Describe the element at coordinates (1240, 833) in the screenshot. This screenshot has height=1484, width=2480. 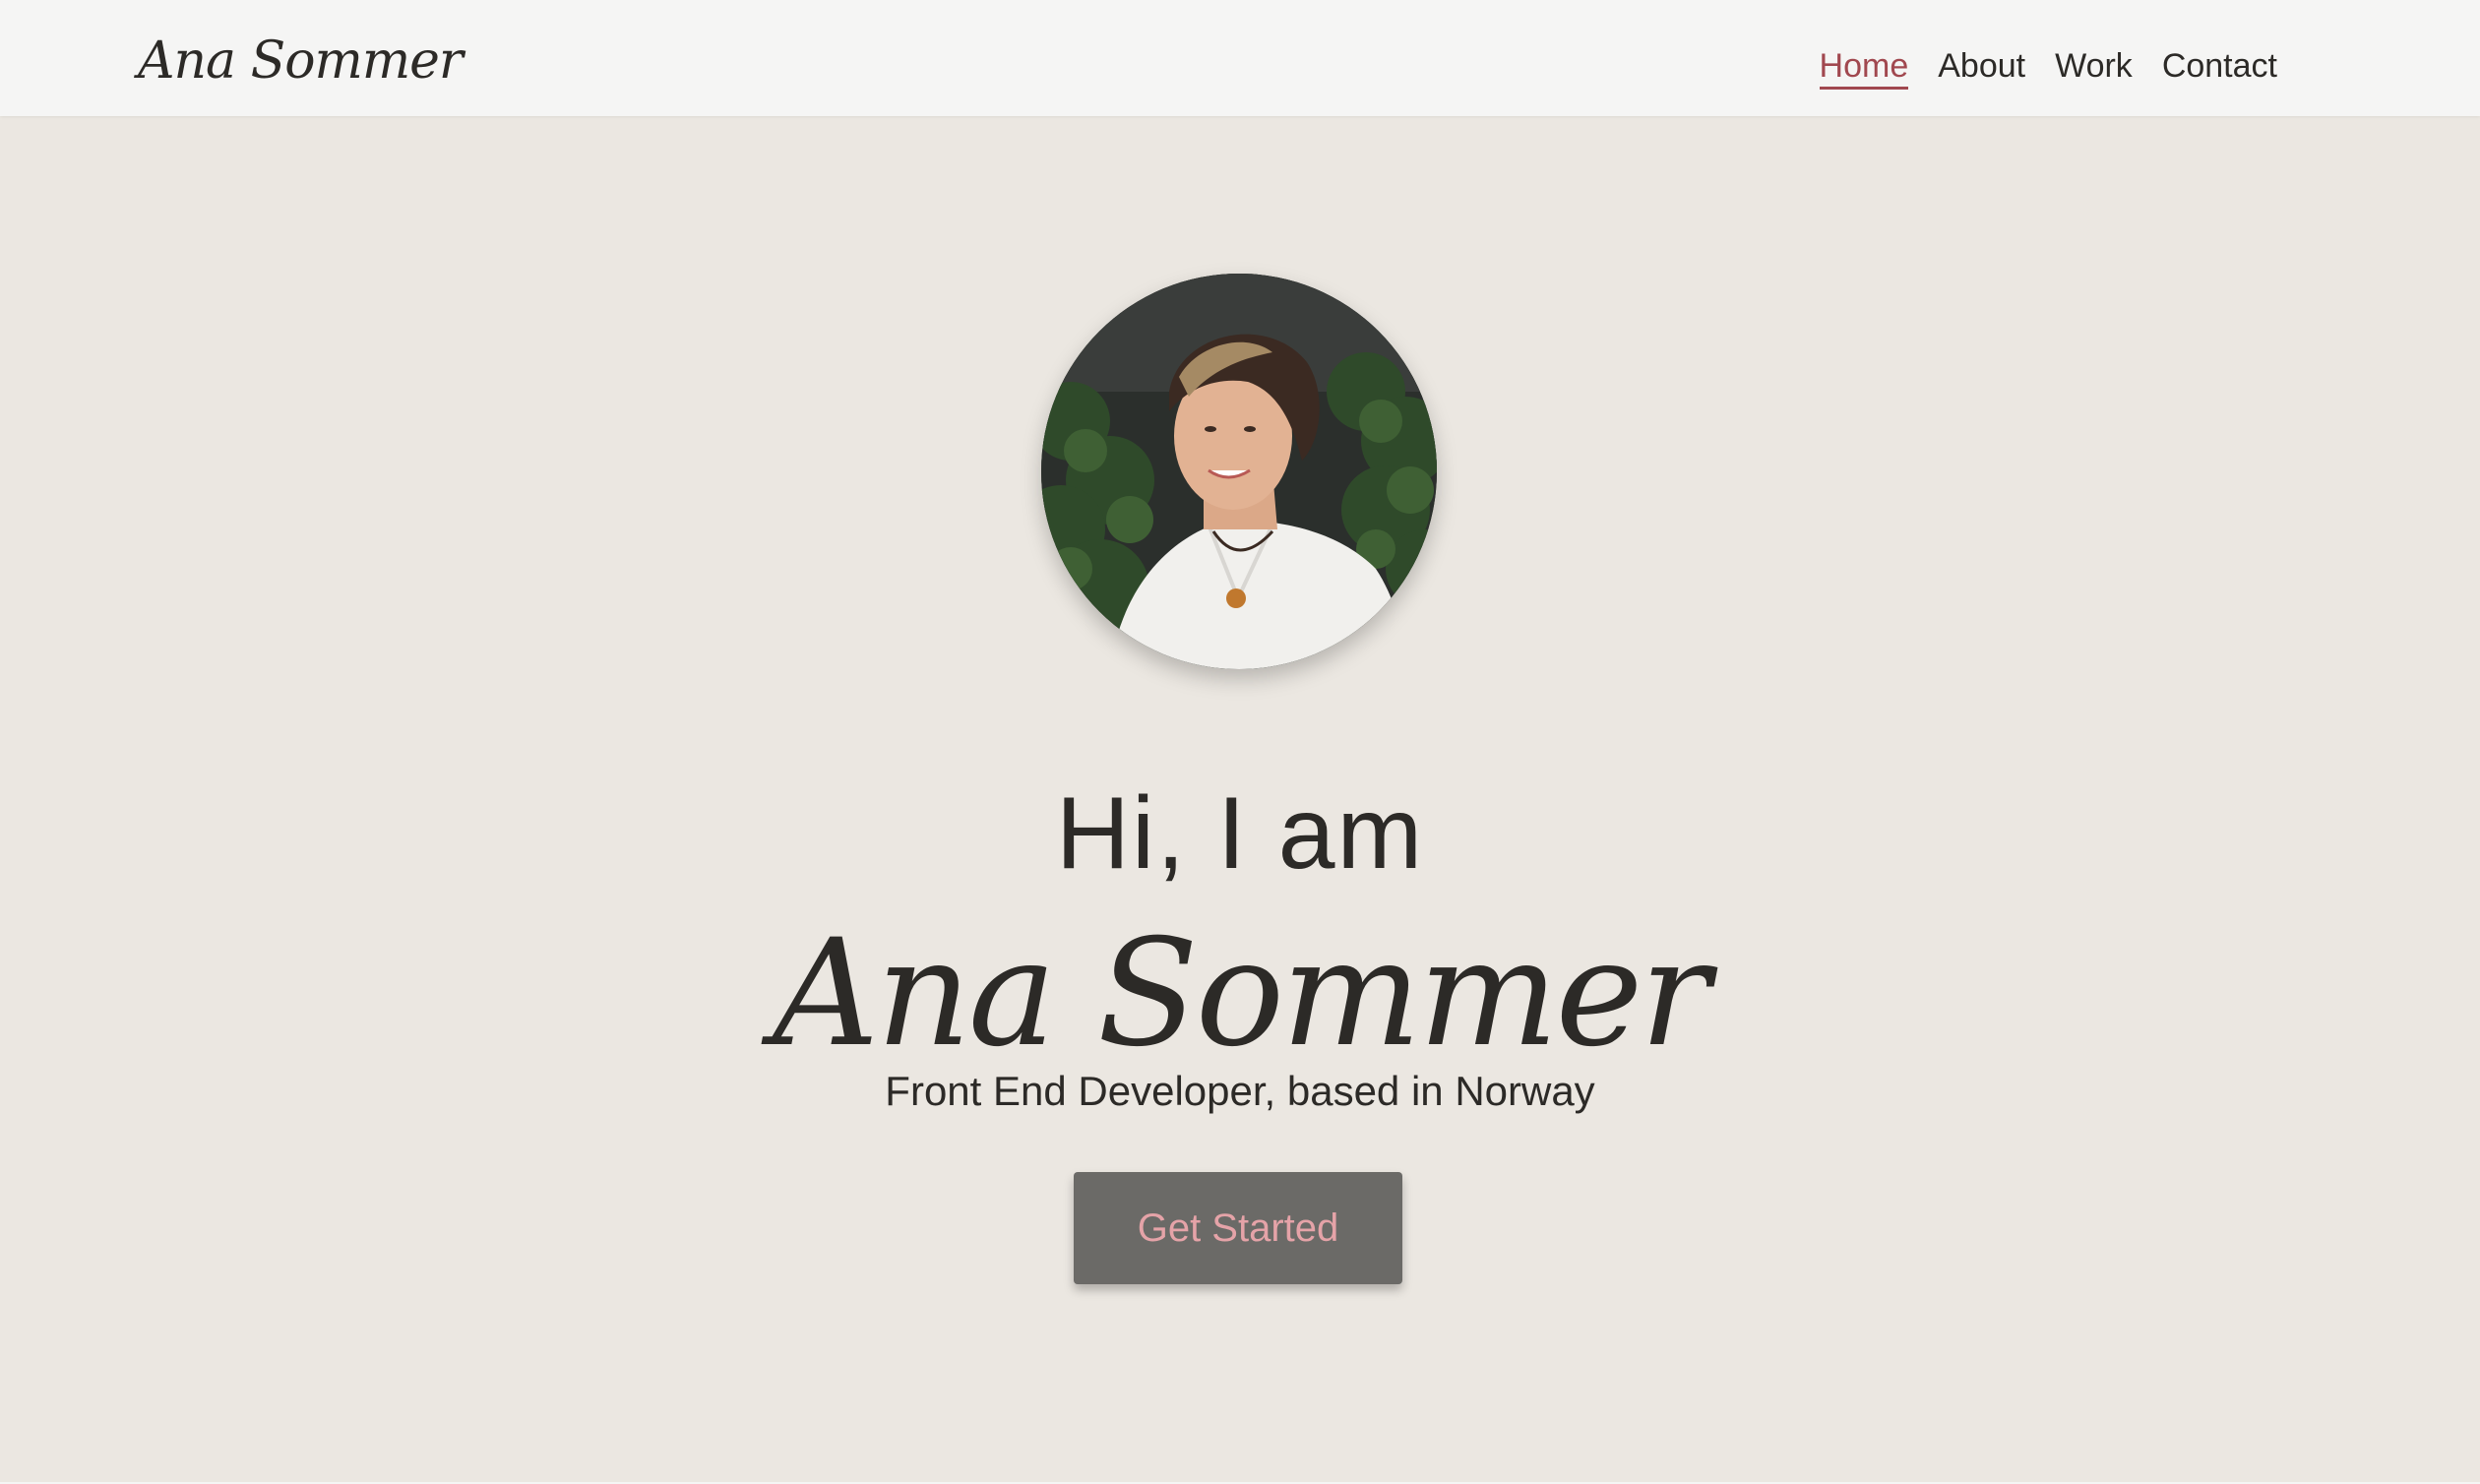
I see `hero-greeting: Hi, I am` at that location.